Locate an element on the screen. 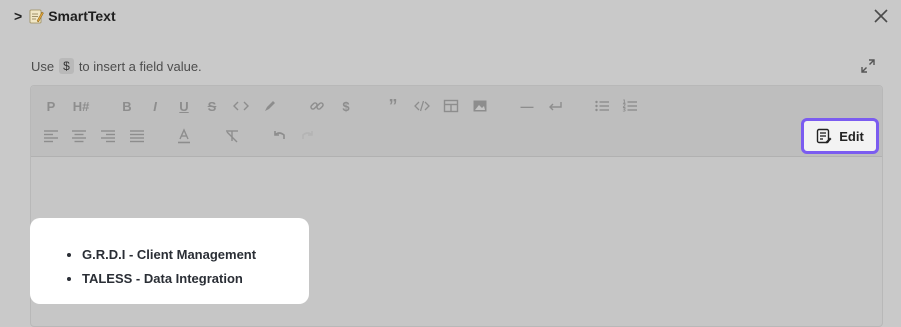 The image size is (901, 327). horizontal-rule-button: — is located at coordinates (527, 106).